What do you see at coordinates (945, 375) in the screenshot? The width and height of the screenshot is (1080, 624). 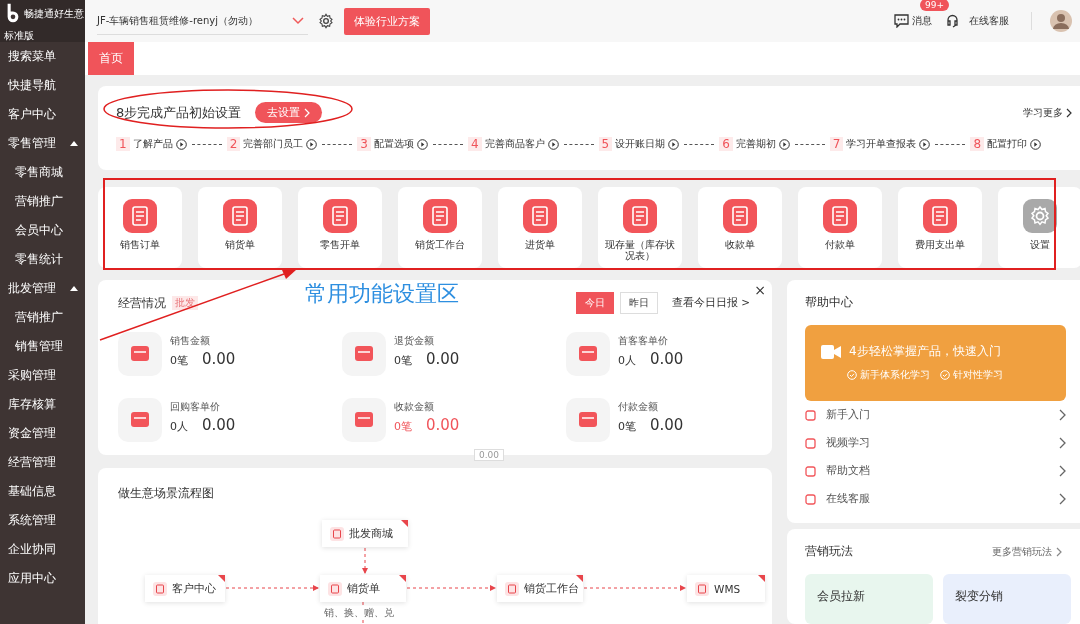 I see `check-icon` at bounding box center [945, 375].